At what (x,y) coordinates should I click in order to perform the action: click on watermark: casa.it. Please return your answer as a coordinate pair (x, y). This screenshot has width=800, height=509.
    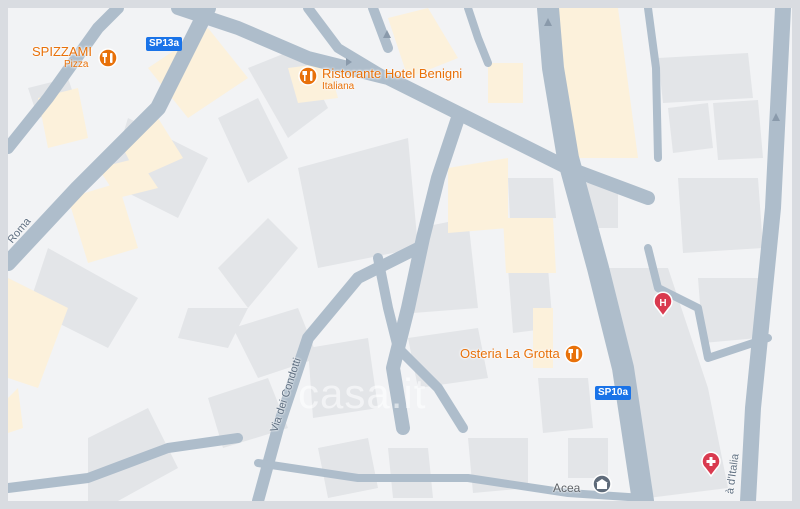
    Looking at the image, I should click on (362, 394).